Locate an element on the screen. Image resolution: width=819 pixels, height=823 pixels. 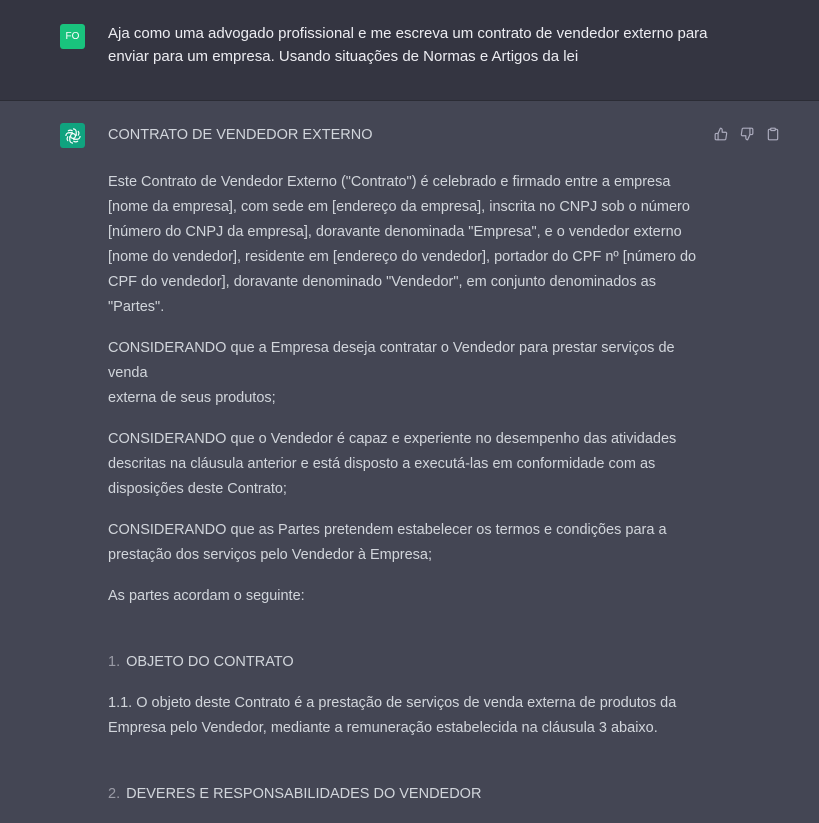
contract-title: CONTRATO DE VENDEDOR EXTERNO is located at coordinates (240, 135).